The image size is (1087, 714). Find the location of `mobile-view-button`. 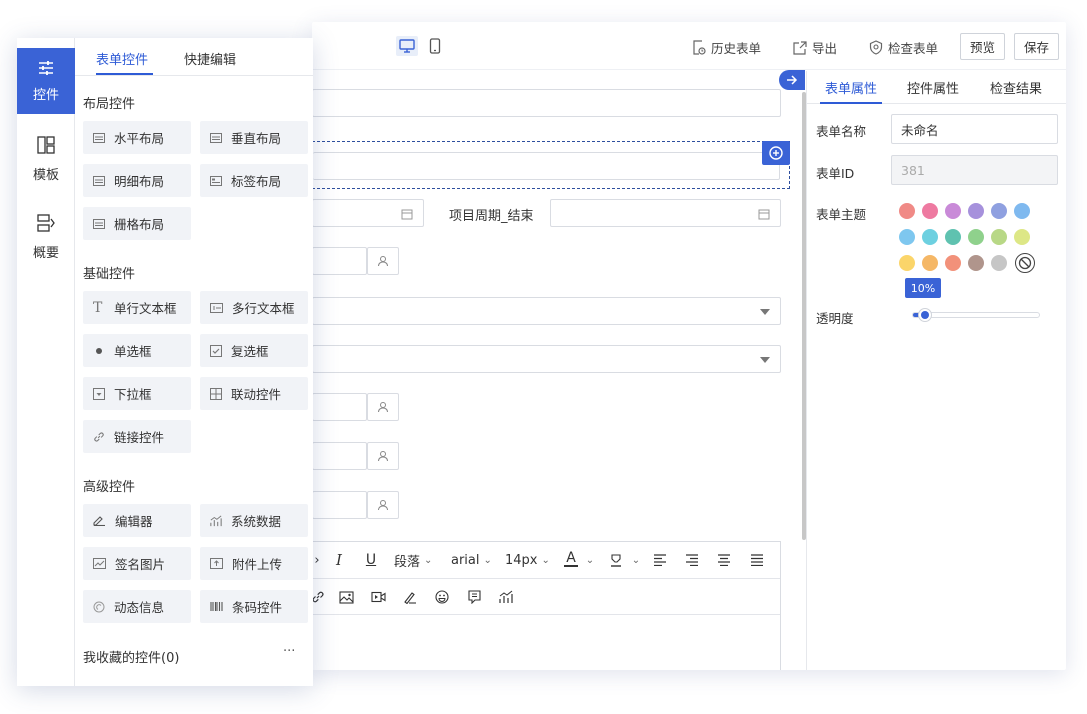

mobile-view-button is located at coordinates (435, 46).